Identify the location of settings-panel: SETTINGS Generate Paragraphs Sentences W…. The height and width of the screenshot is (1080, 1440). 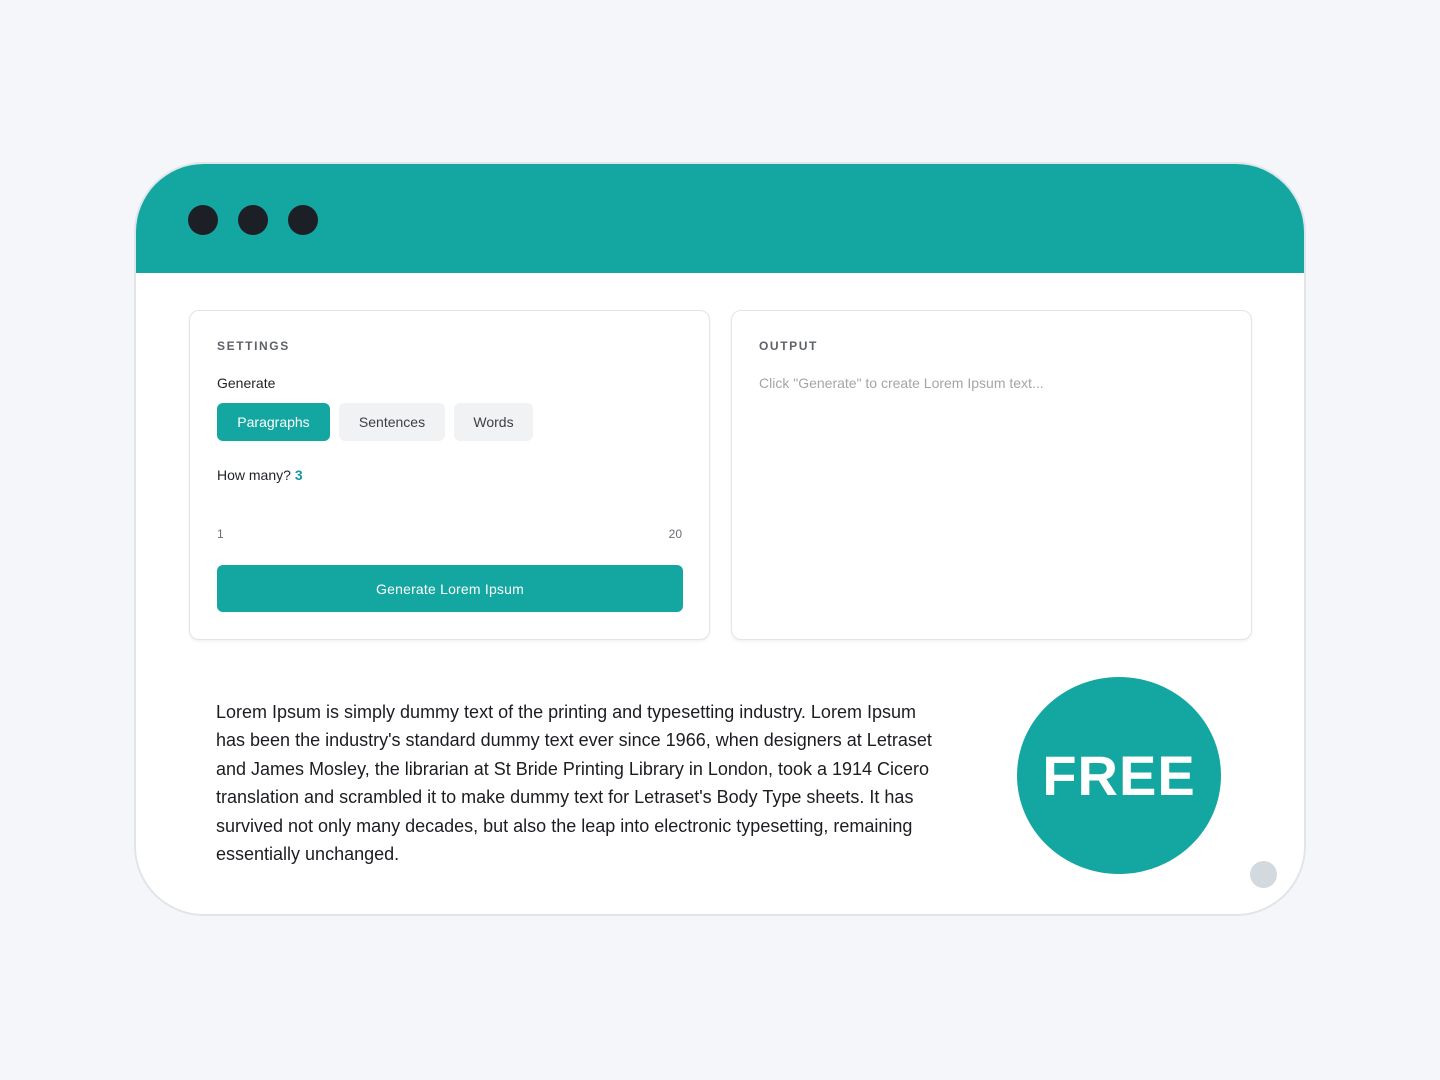
(449, 475).